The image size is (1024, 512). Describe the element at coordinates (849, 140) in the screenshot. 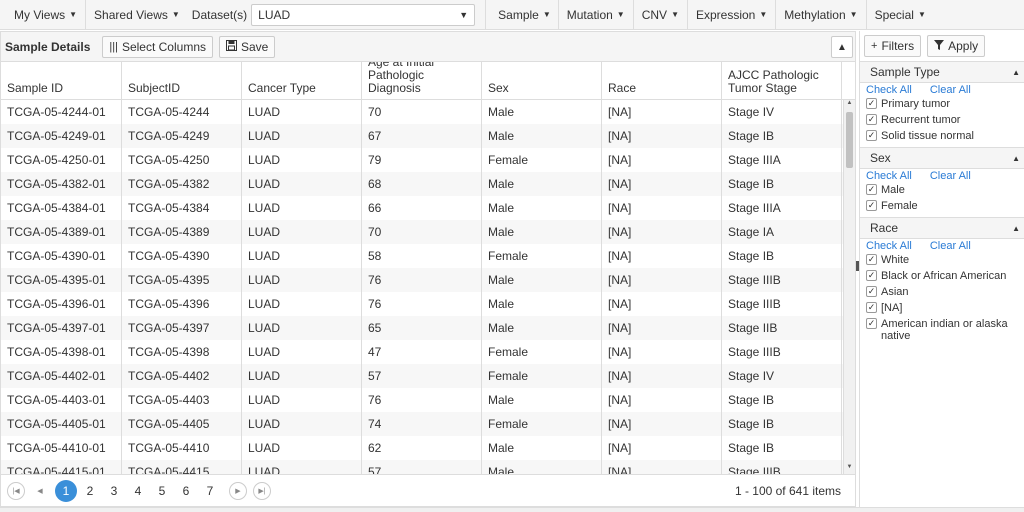

I see `scrollbar-thumb` at that location.